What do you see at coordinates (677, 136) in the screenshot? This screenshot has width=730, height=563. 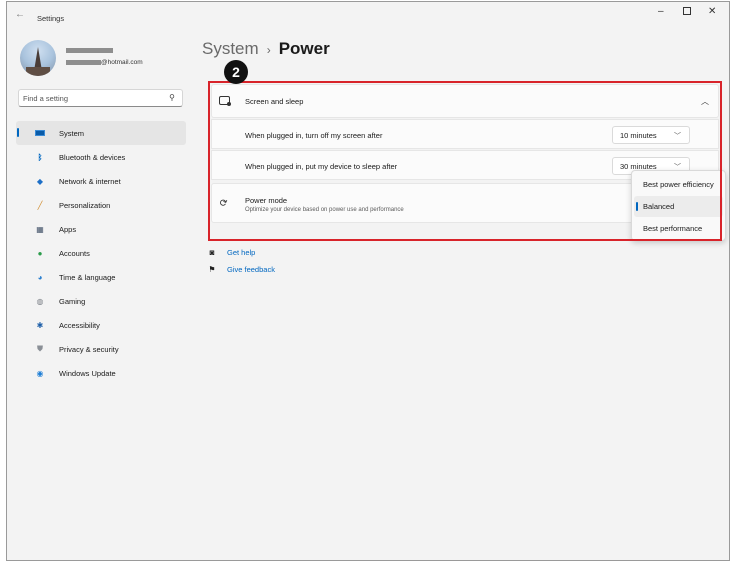 I see `chevron-down-icon: ﹀` at bounding box center [677, 136].